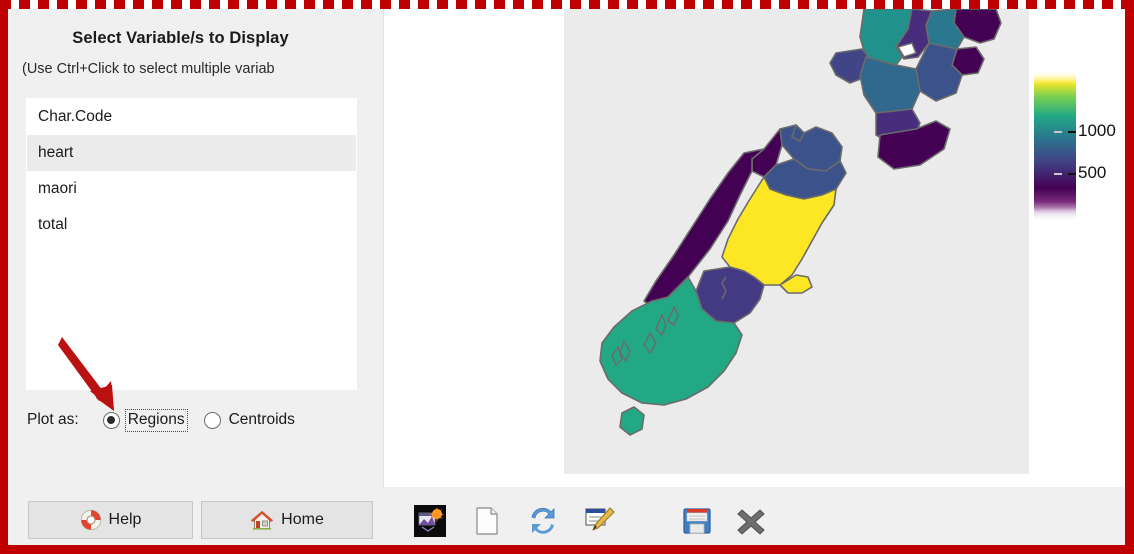 The width and height of the screenshot is (1134, 554). What do you see at coordinates (543, 521) in the screenshot?
I see `refresh-icon` at bounding box center [543, 521].